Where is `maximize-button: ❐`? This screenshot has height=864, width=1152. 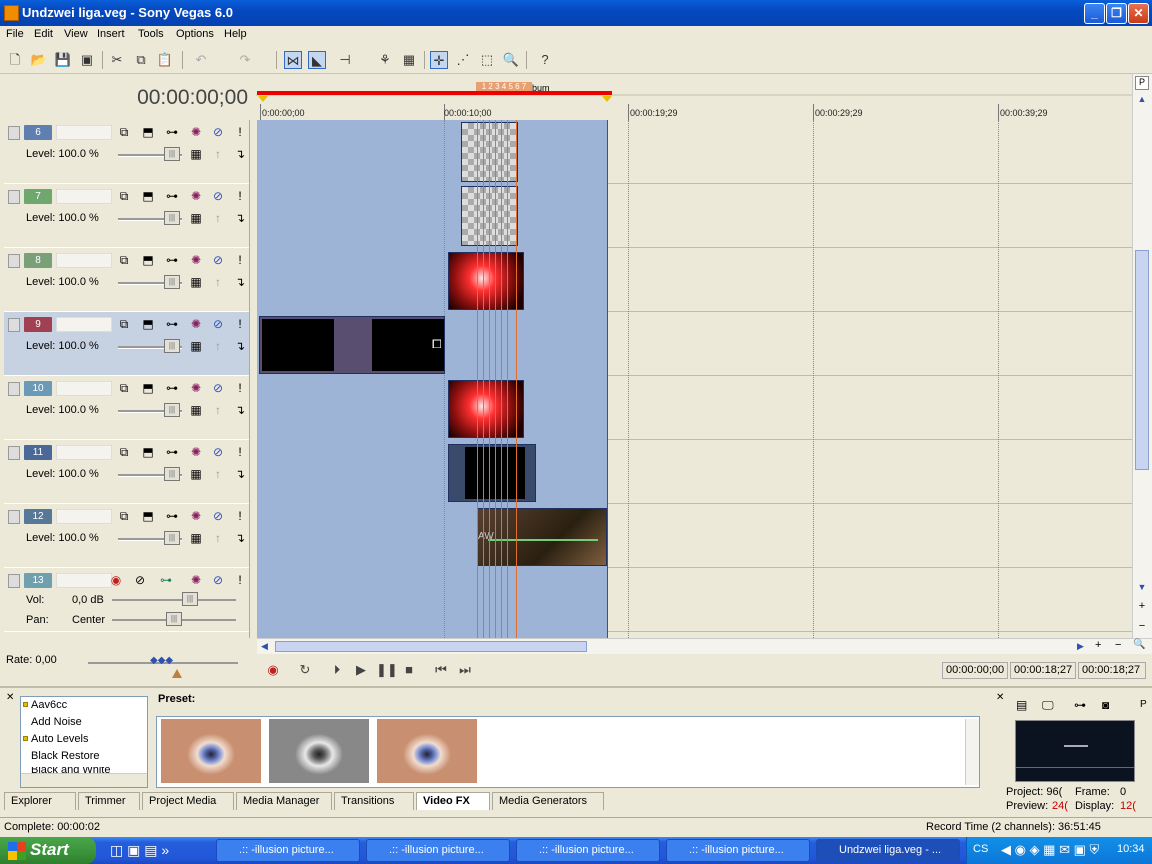 maximize-button: ❐ is located at coordinates (1116, 13).